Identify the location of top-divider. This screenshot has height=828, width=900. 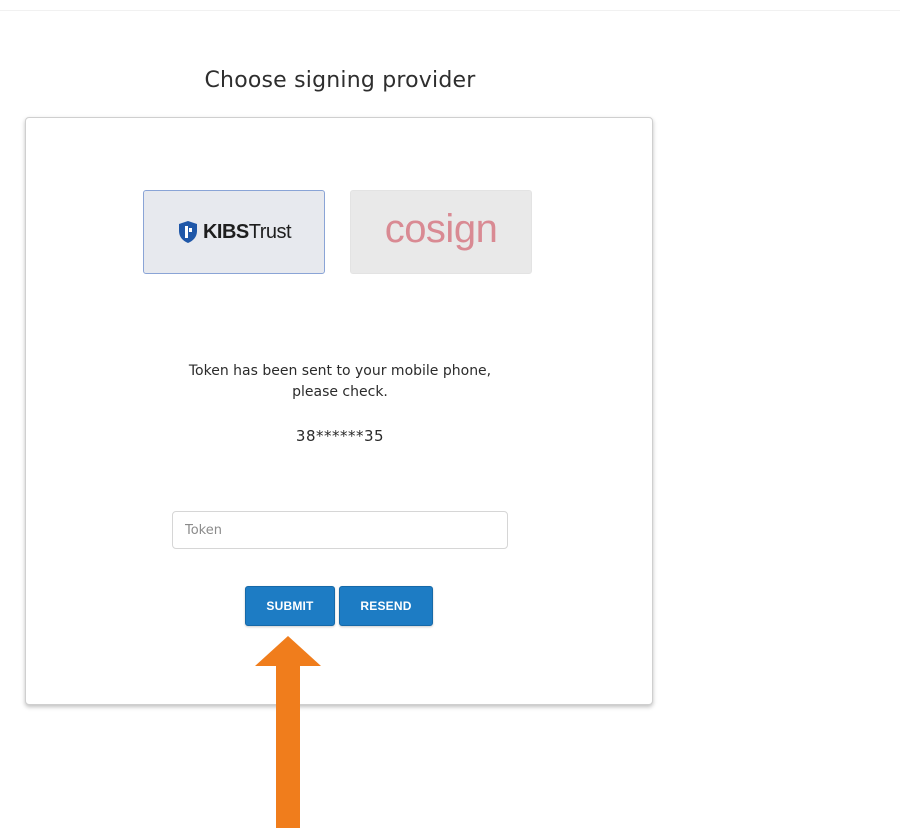
(450, 10).